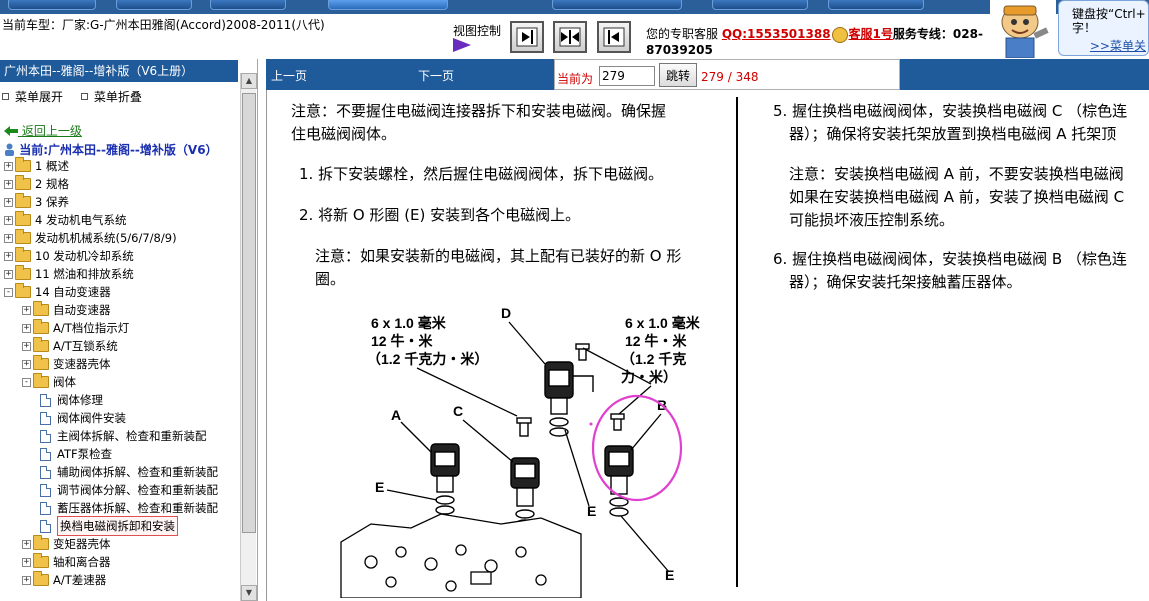  I want to click on tree-folder-item: + 变矩器壳体, so click(66, 544).